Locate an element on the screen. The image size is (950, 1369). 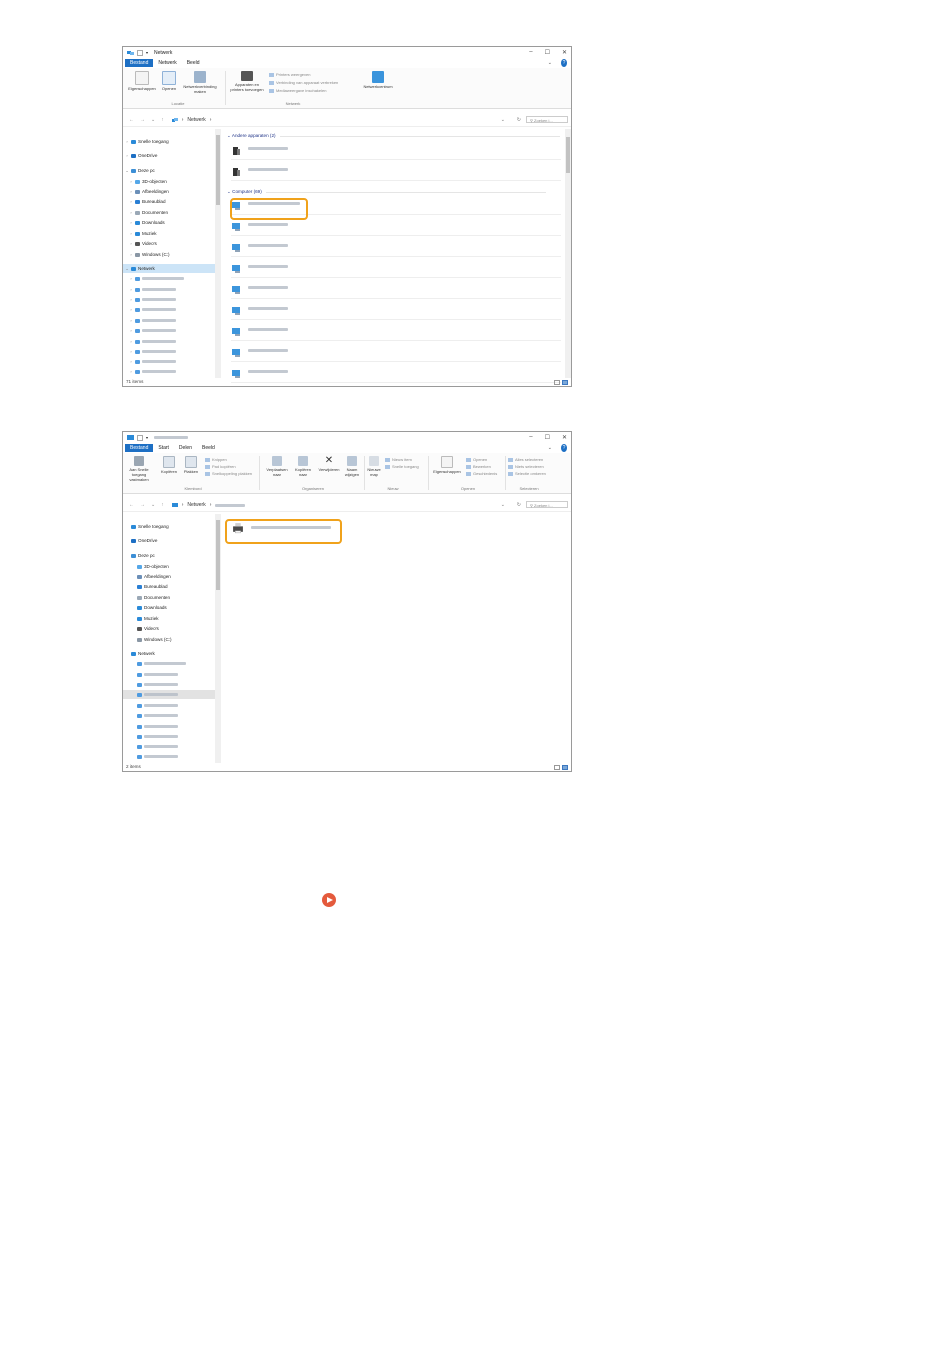
new-folder-button: Nieuwe map is located at coordinates (374, 466).